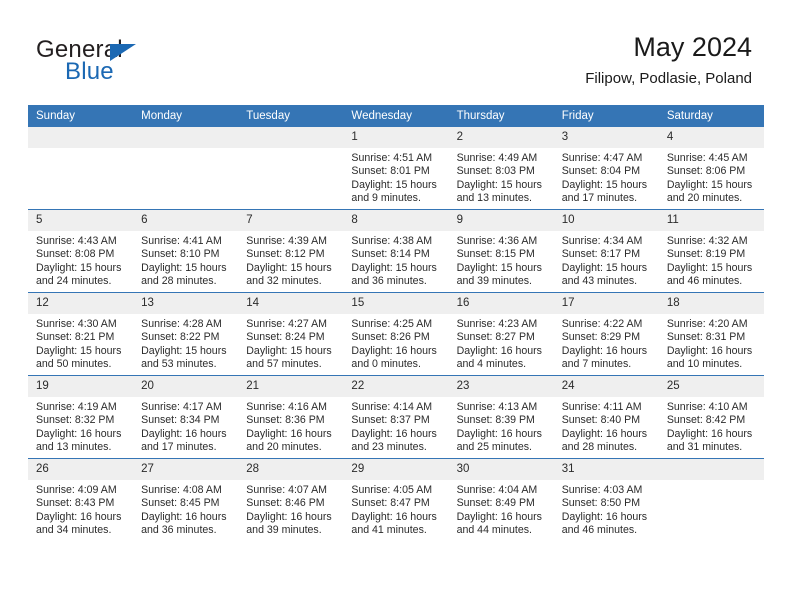 The image size is (792, 612). What do you see at coordinates (386, 198) in the screenshot?
I see `day-info-line: and 9 minutes.` at bounding box center [386, 198].